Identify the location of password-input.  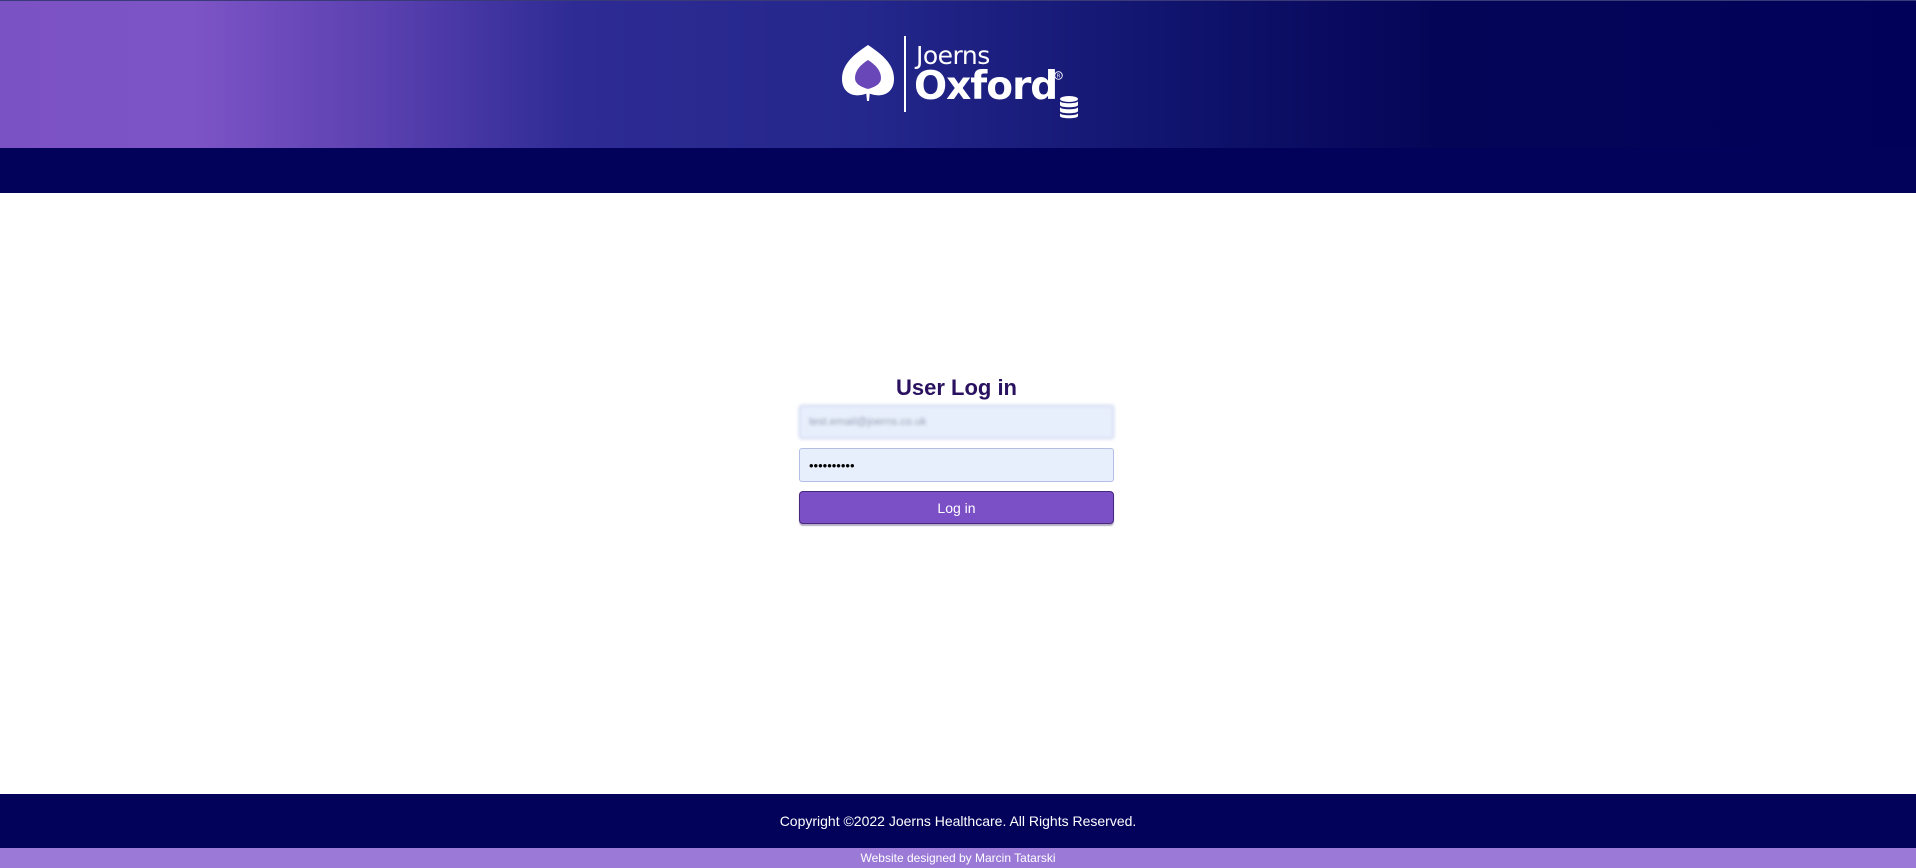
(956, 465).